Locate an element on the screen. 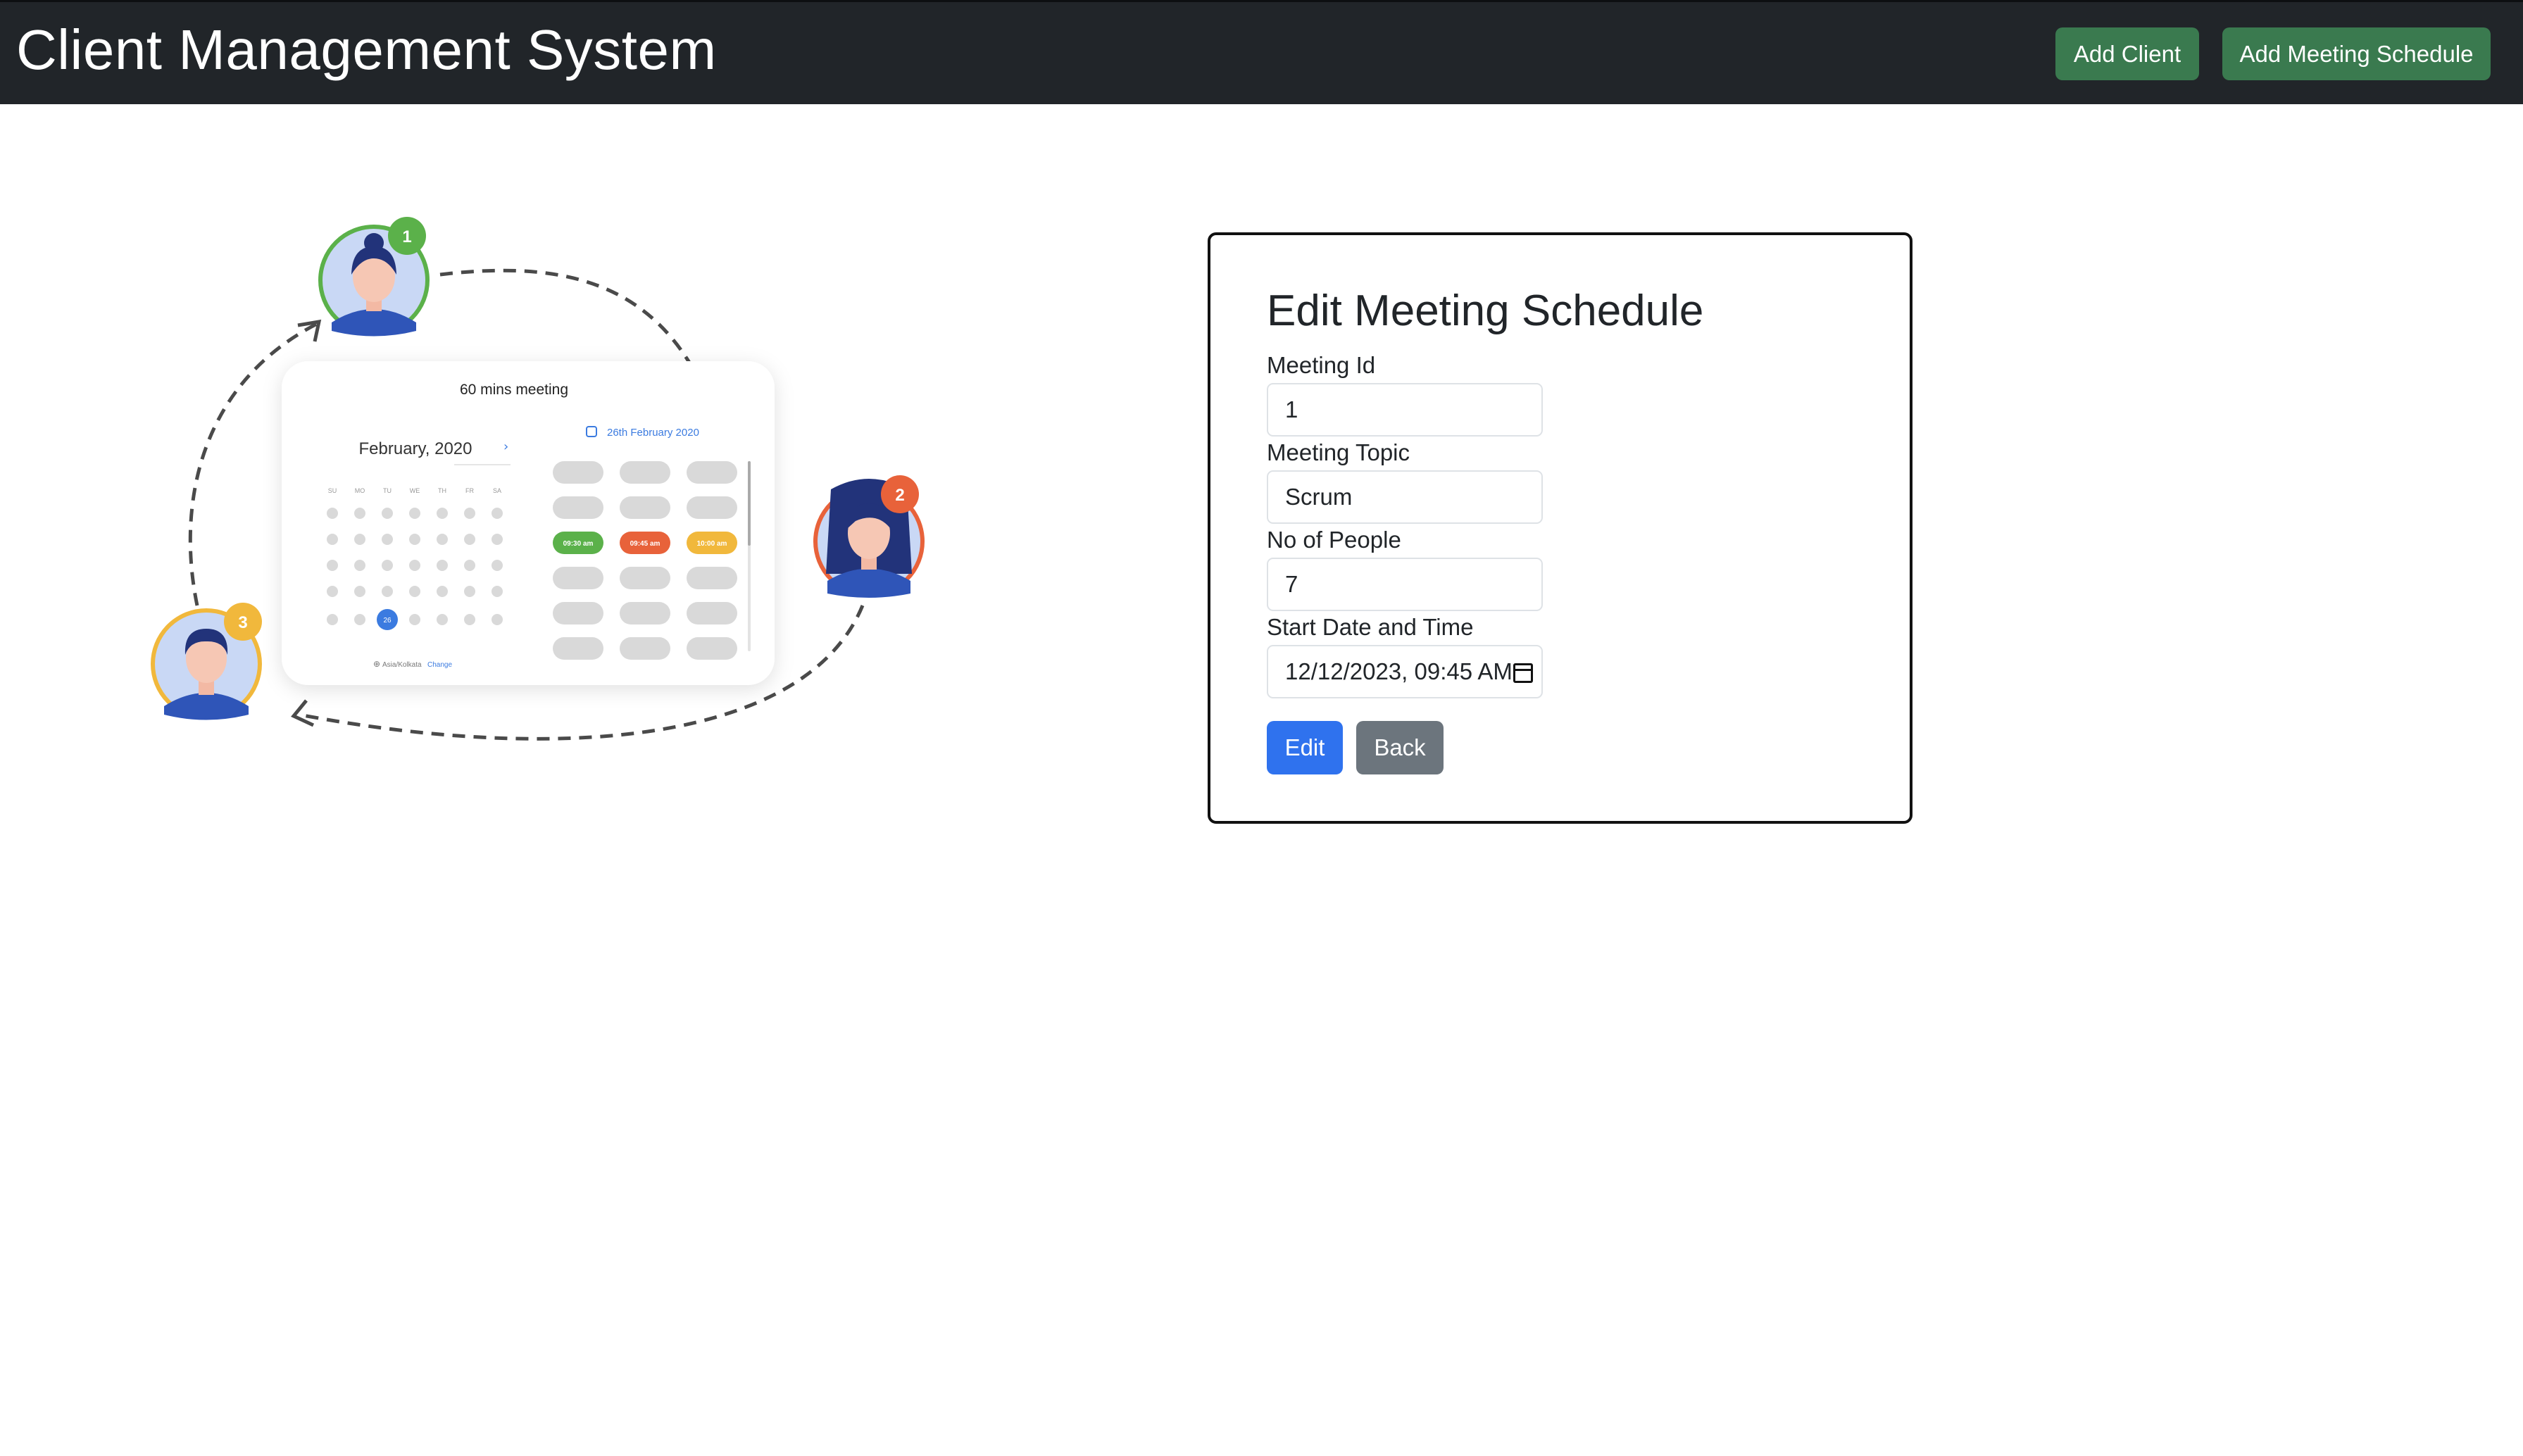  meeting-title: 60 mins meeting is located at coordinates (514, 390).